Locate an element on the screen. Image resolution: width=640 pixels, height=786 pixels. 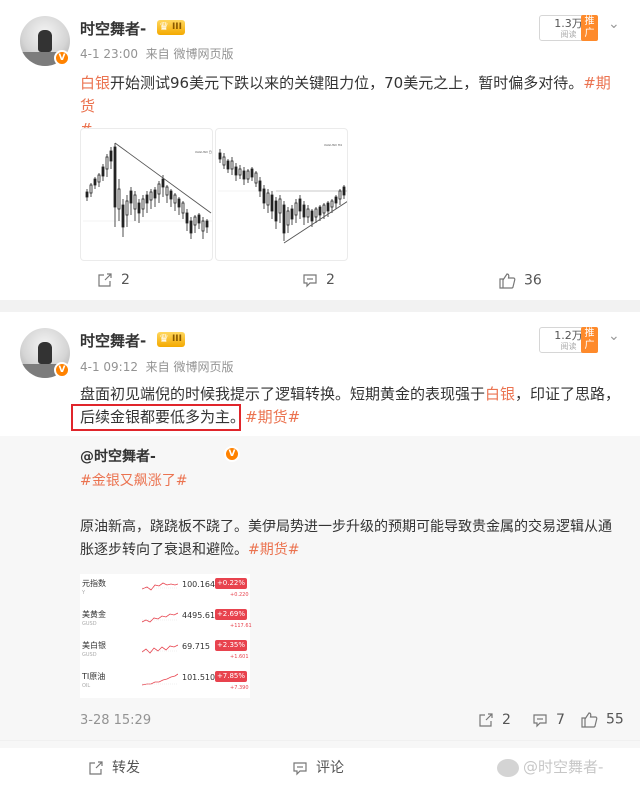
quote-sub: Y is located at coordinates (84, 593).